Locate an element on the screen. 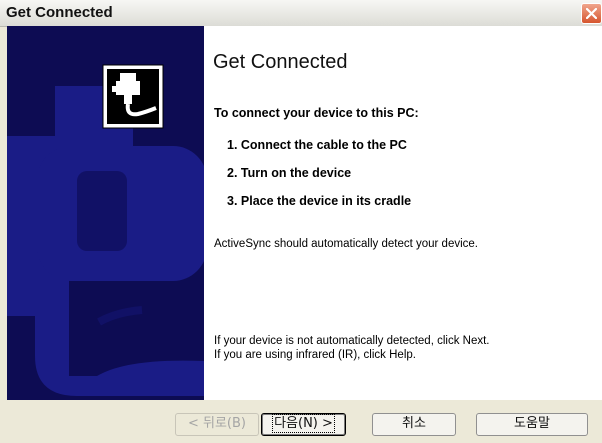 The height and width of the screenshot is (443, 602). page-title: Get Connected is located at coordinates (280, 62).